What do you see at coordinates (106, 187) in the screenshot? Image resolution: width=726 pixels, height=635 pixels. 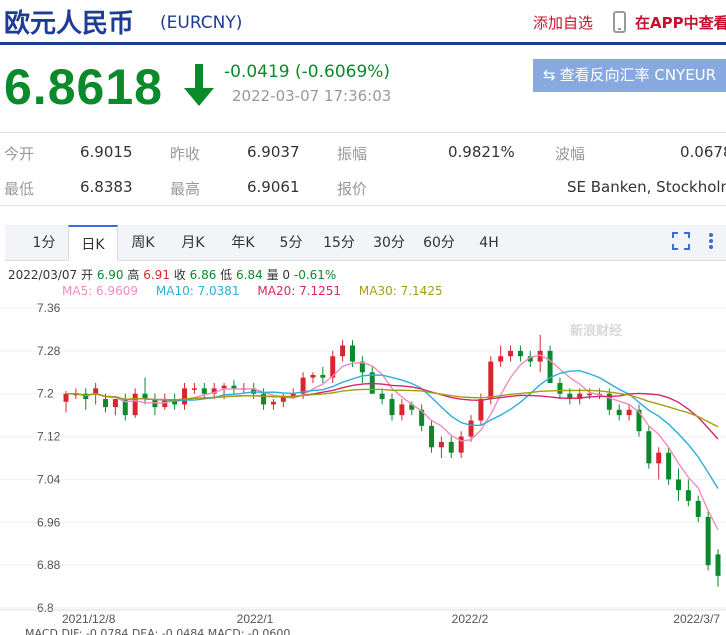 I see `stat-value-low: 6.8383` at bounding box center [106, 187].